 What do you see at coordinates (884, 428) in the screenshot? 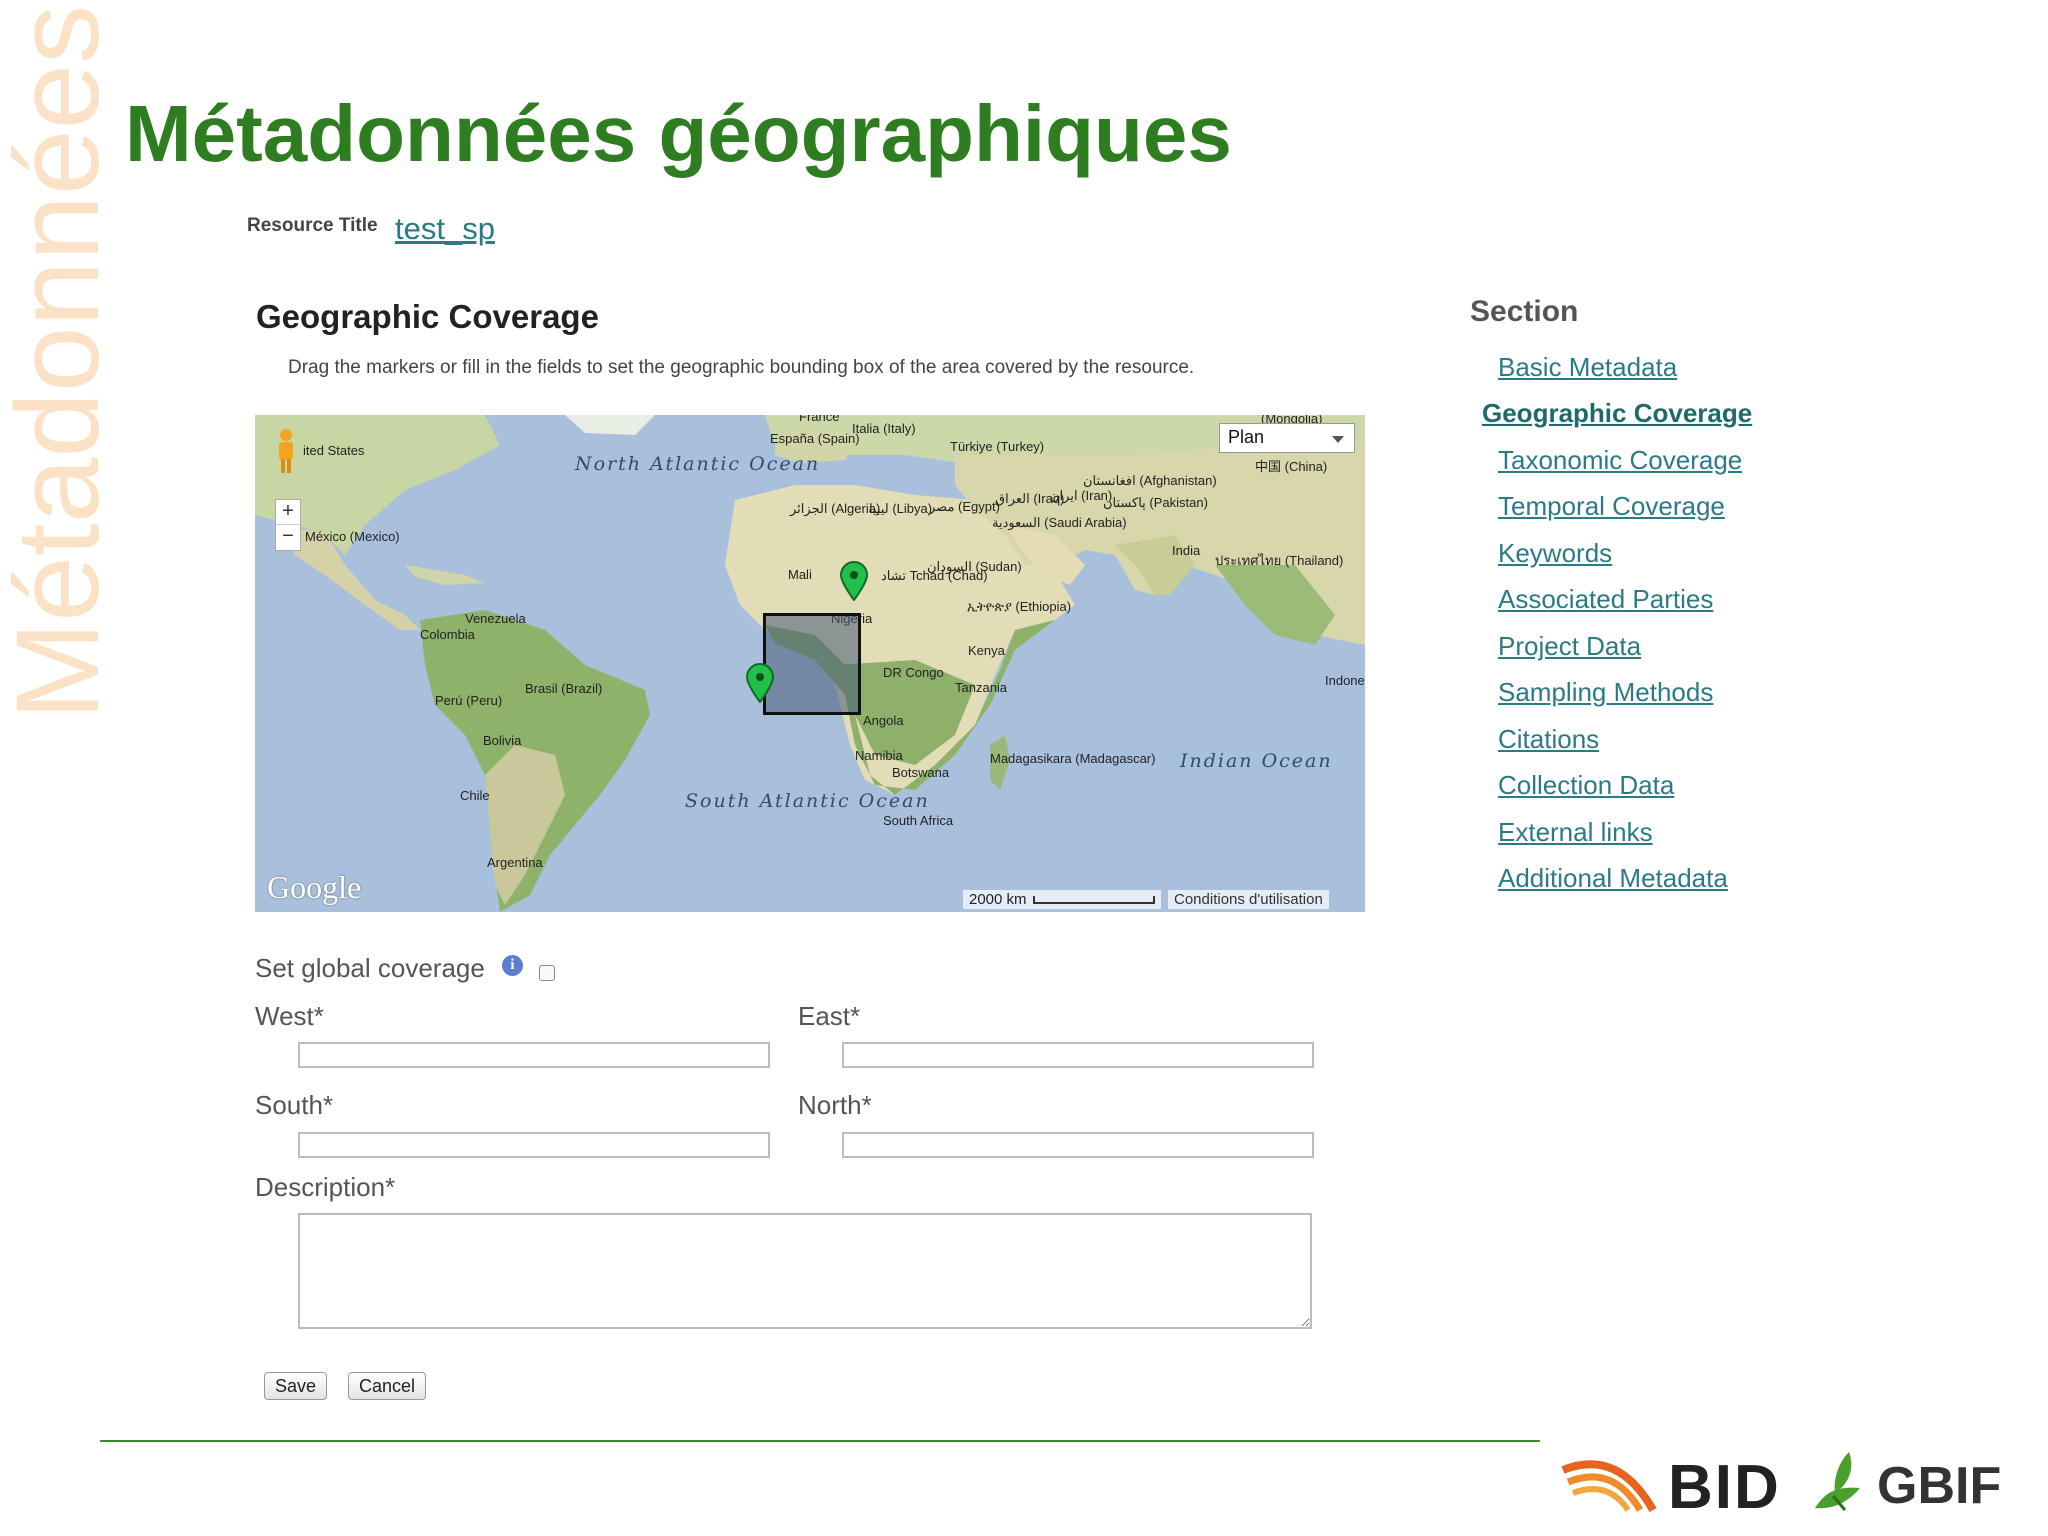
I see `map-label-italia: Italia (Italy)` at bounding box center [884, 428].